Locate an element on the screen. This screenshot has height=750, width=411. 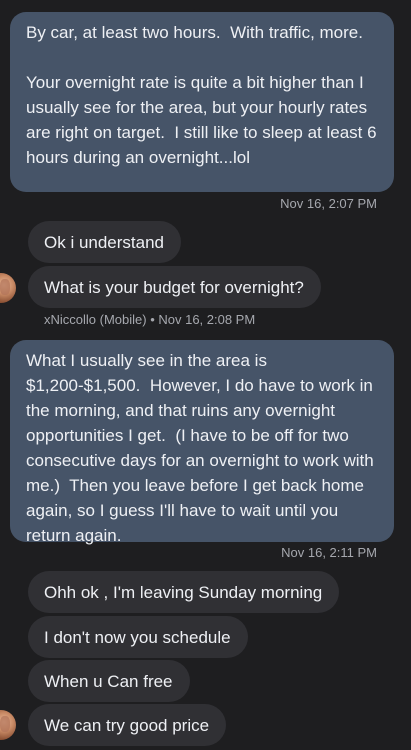
contact-avatar is located at coordinates (8, 288).